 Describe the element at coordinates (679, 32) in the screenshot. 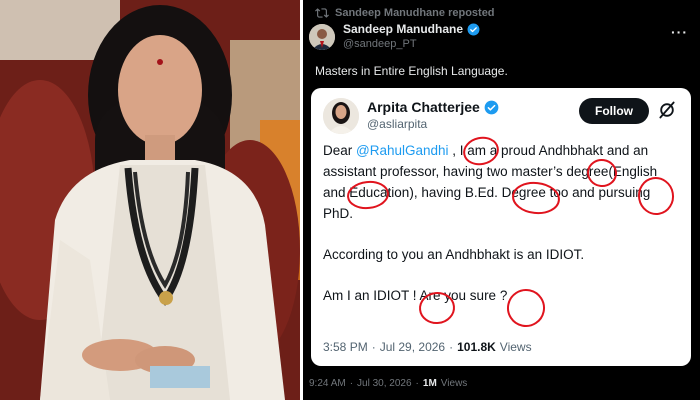

I see `more-icon: ···` at that location.